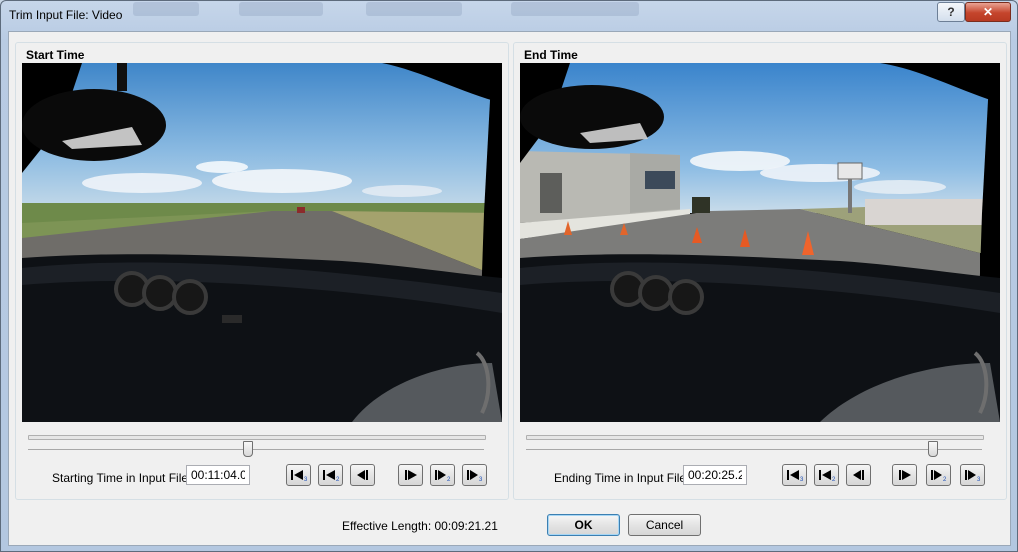 The width and height of the screenshot is (1018, 552). Describe the element at coordinates (551, 55) in the screenshot. I see `end-time-title: End Time` at that location.